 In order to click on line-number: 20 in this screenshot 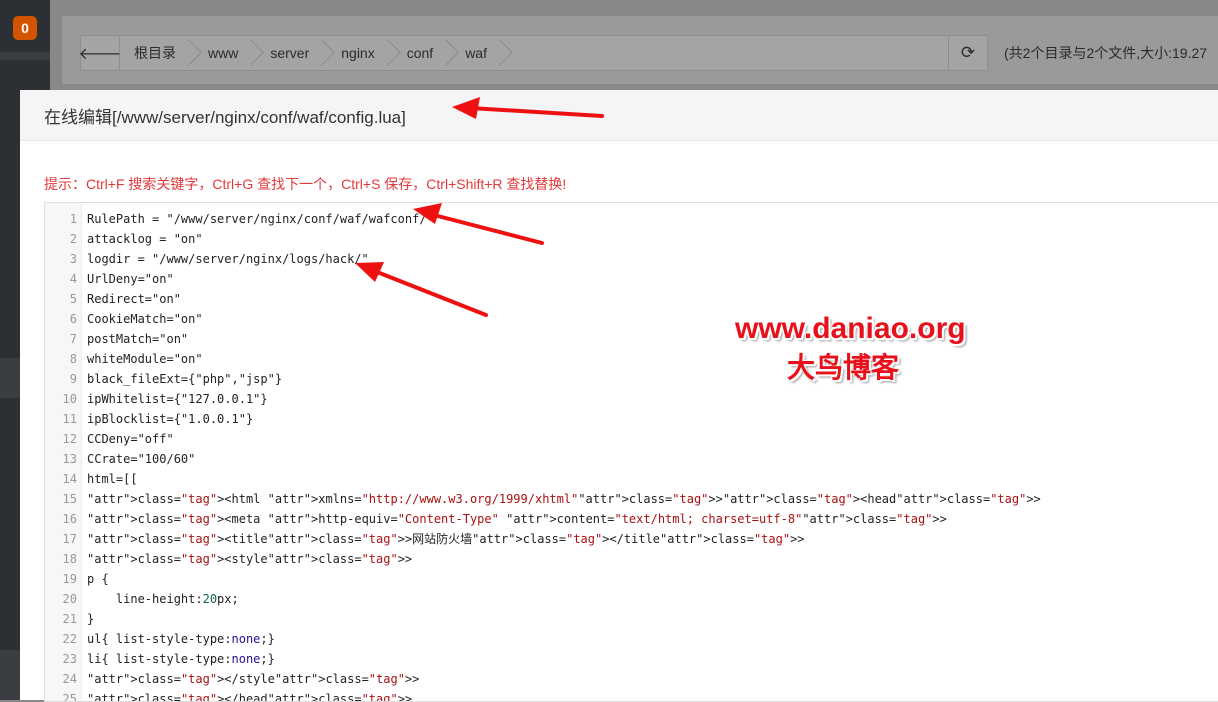, I will do `click(69, 599)`.